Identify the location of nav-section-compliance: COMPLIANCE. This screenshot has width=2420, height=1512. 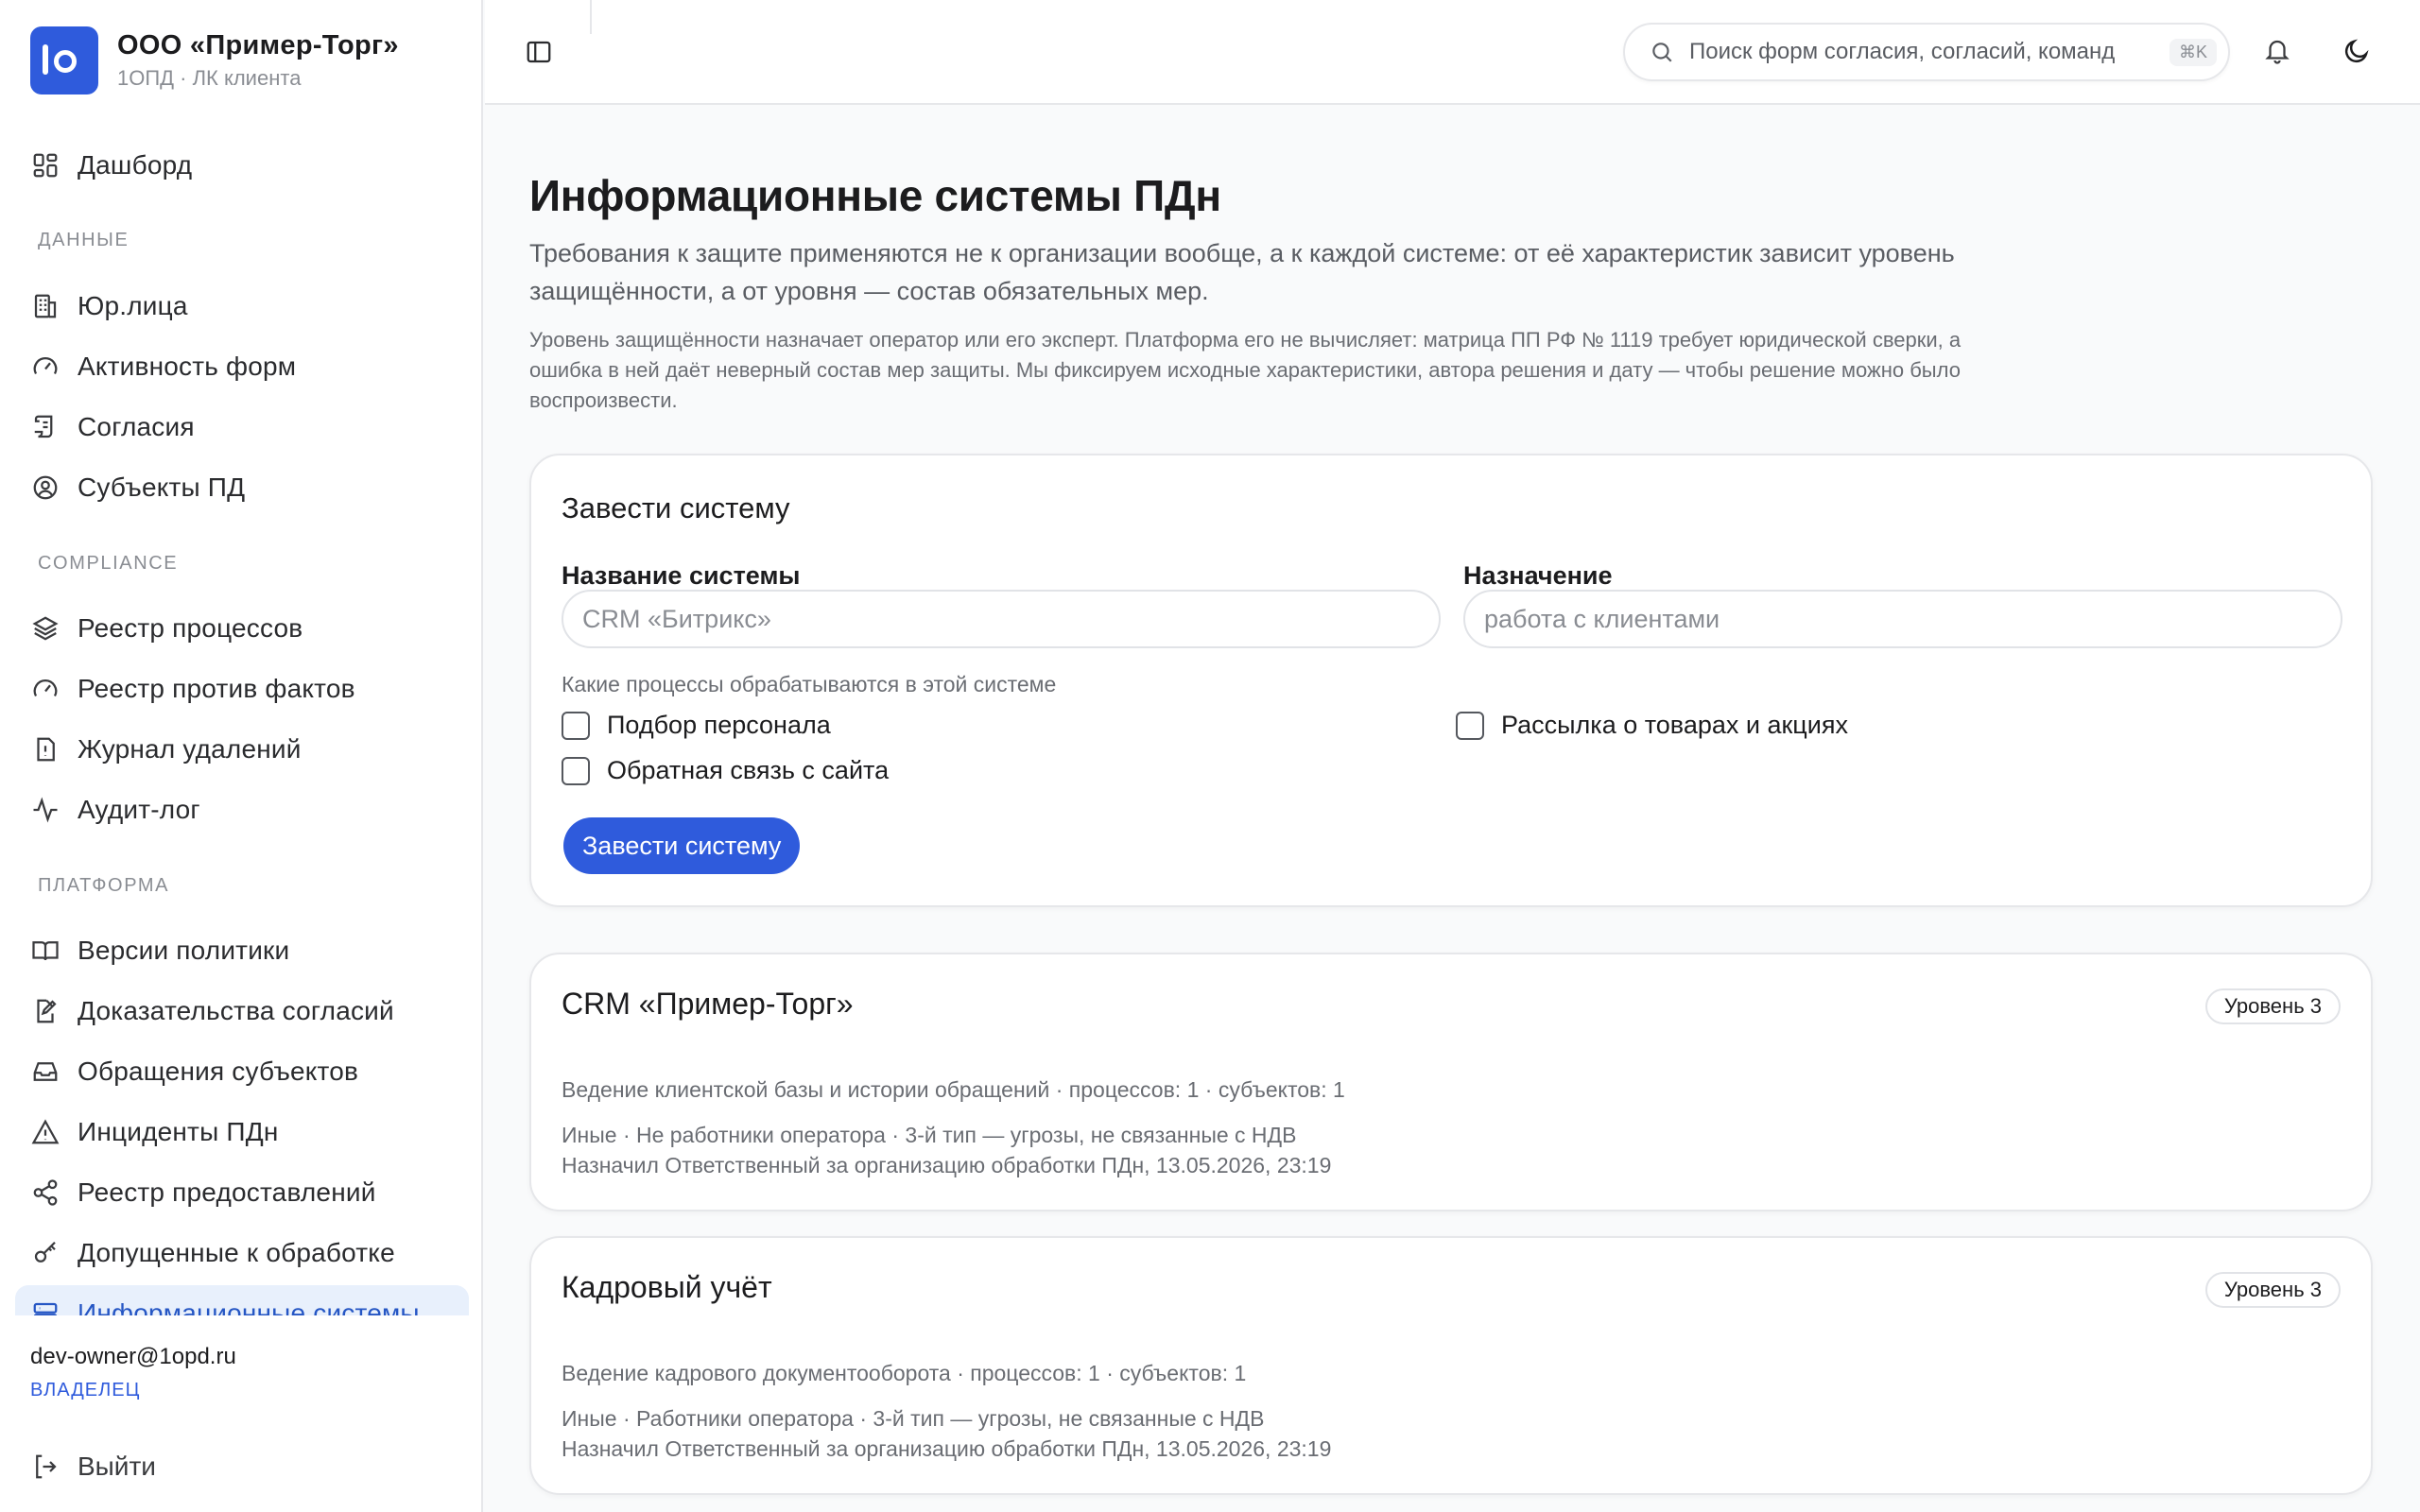
(108, 563).